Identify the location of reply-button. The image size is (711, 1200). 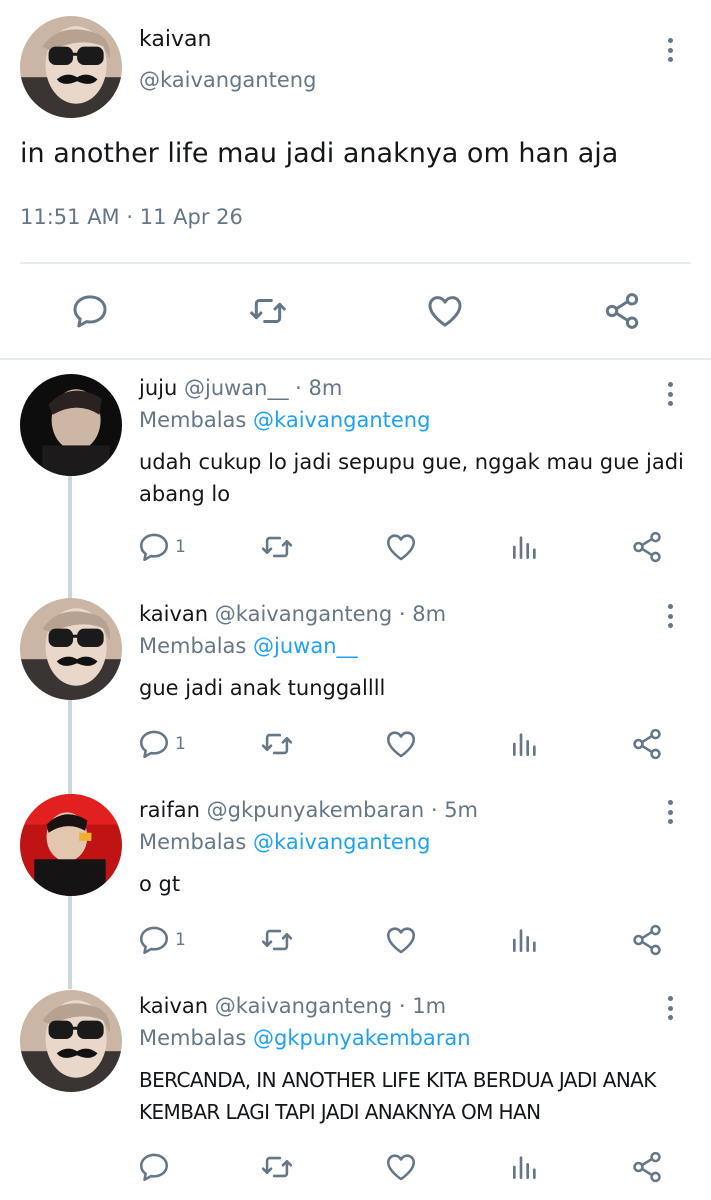
(156, 1167).